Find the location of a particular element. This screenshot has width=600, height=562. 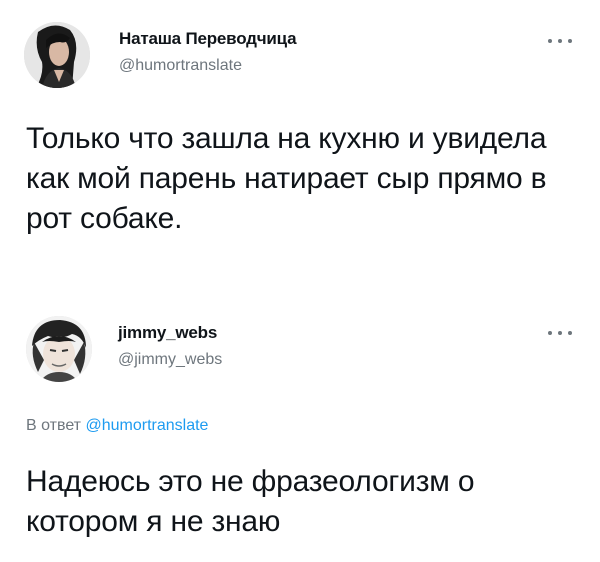

reply-prefix: В ответ is located at coordinates (54, 425).